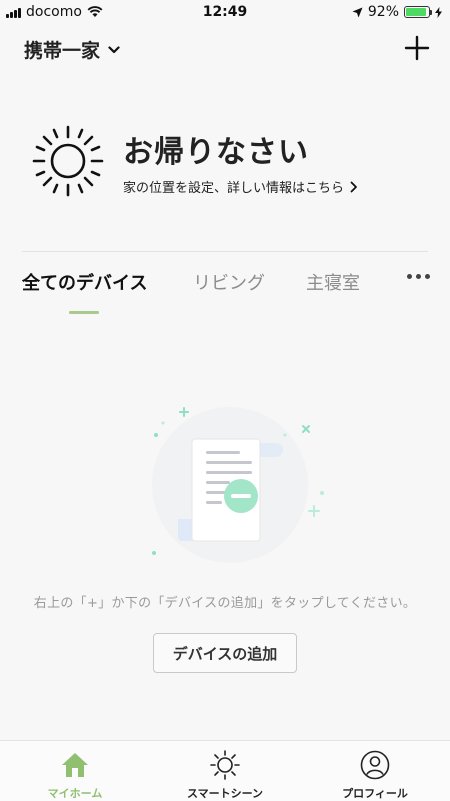 The image size is (450, 801). I want to click on empty-state-illustration, so click(238, 485).